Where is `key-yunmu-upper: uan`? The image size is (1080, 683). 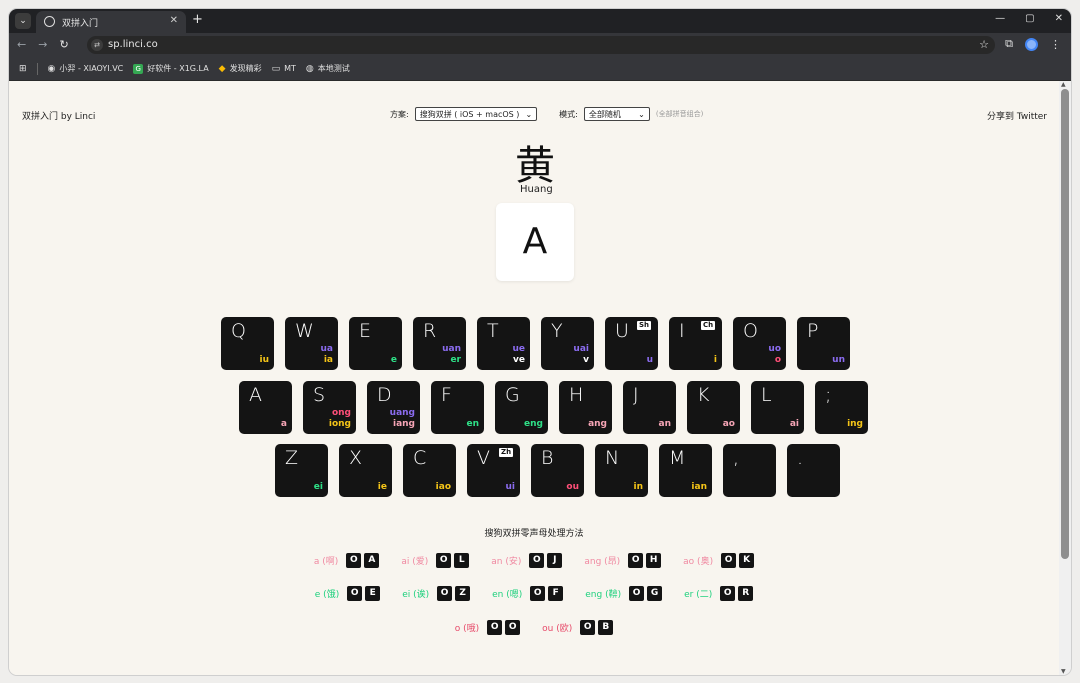
key-yunmu-upper: uan is located at coordinates (451, 349).